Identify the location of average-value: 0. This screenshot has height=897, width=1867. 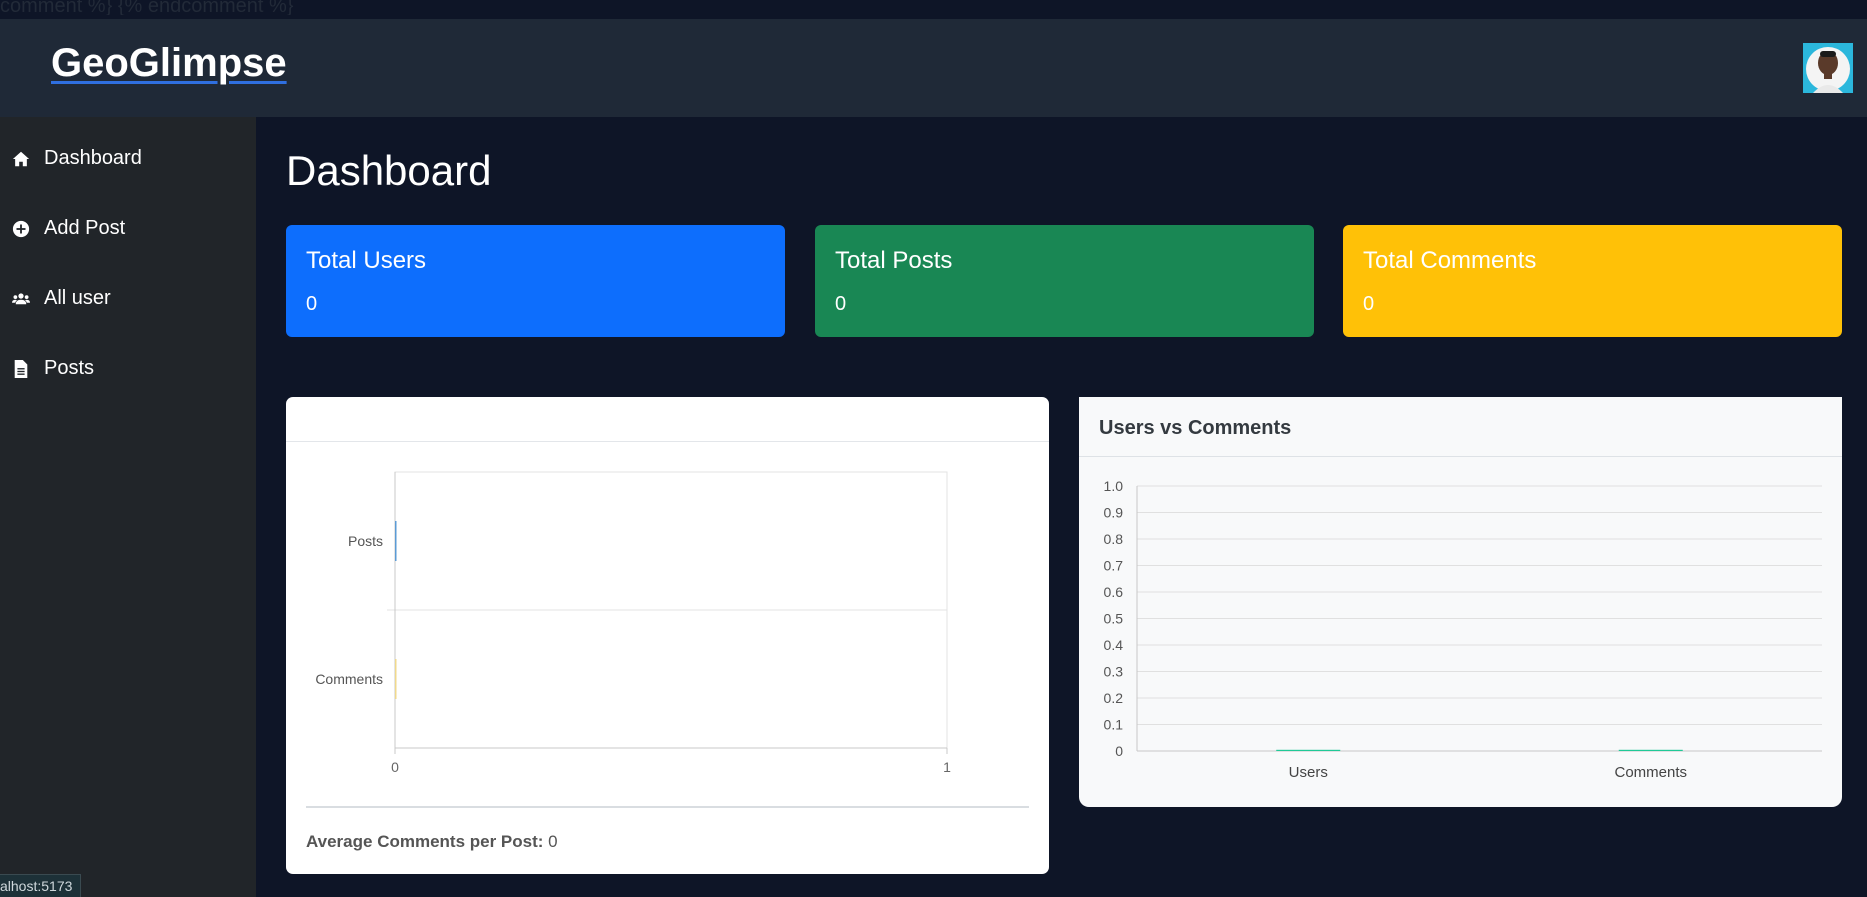
(553, 841).